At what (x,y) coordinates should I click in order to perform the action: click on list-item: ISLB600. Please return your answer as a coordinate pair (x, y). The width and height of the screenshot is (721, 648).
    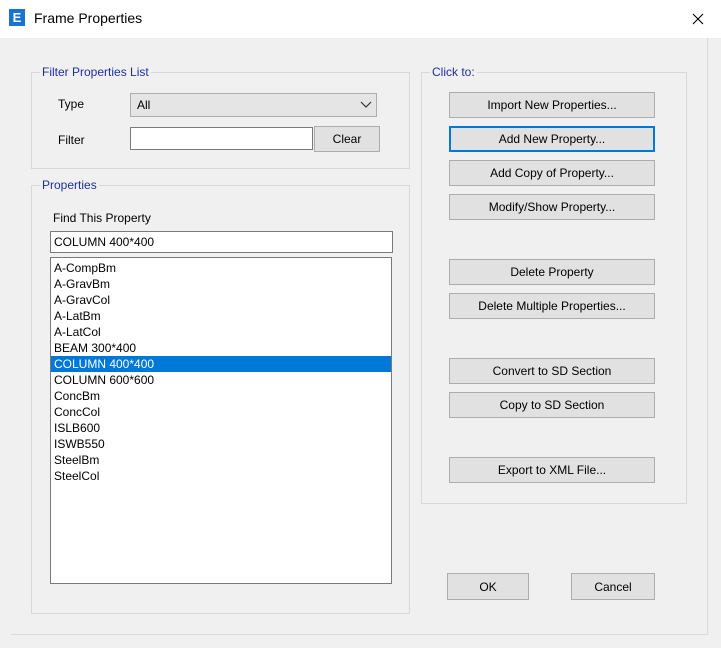
    Looking at the image, I should click on (221, 428).